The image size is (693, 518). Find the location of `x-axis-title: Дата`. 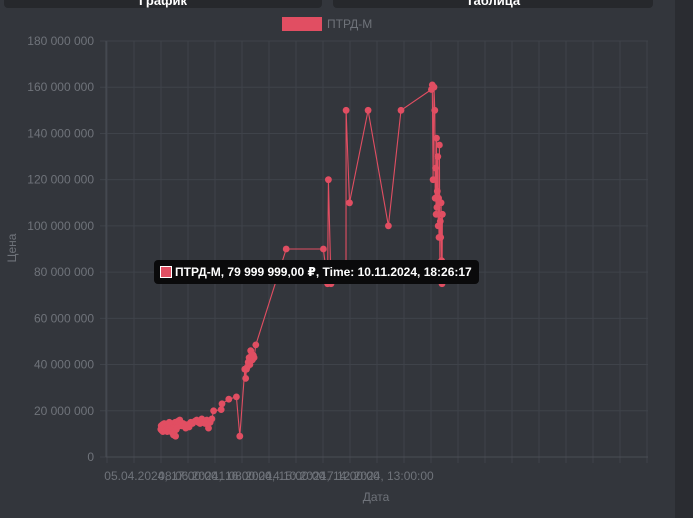

x-axis-title: Дата is located at coordinates (376, 497).